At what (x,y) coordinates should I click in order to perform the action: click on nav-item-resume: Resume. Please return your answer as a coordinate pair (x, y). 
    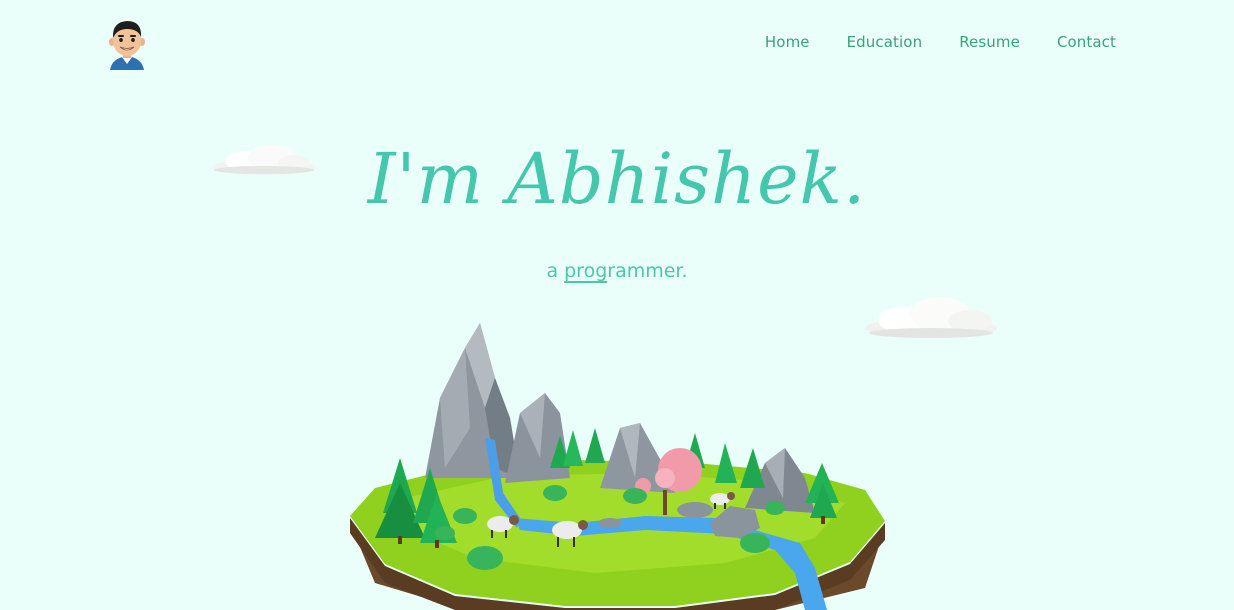
    Looking at the image, I should click on (989, 42).